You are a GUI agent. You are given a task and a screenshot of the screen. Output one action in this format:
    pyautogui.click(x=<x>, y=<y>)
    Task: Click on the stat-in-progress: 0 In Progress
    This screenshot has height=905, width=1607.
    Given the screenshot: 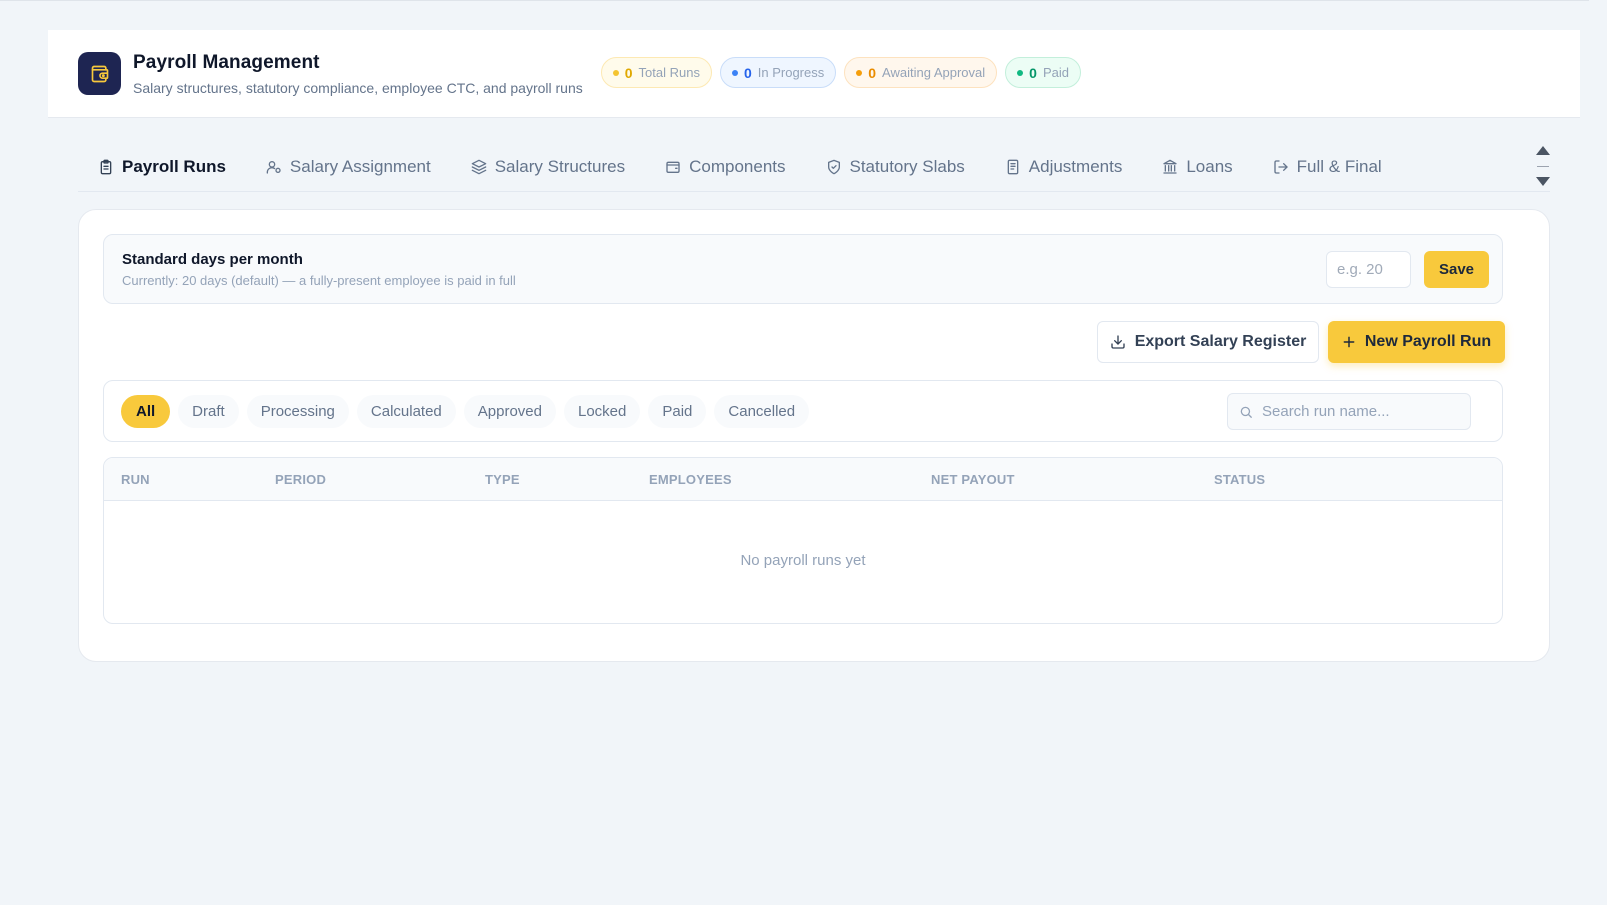 What is the action you would take?
    pyautogui.click(x=778, y=72)
    